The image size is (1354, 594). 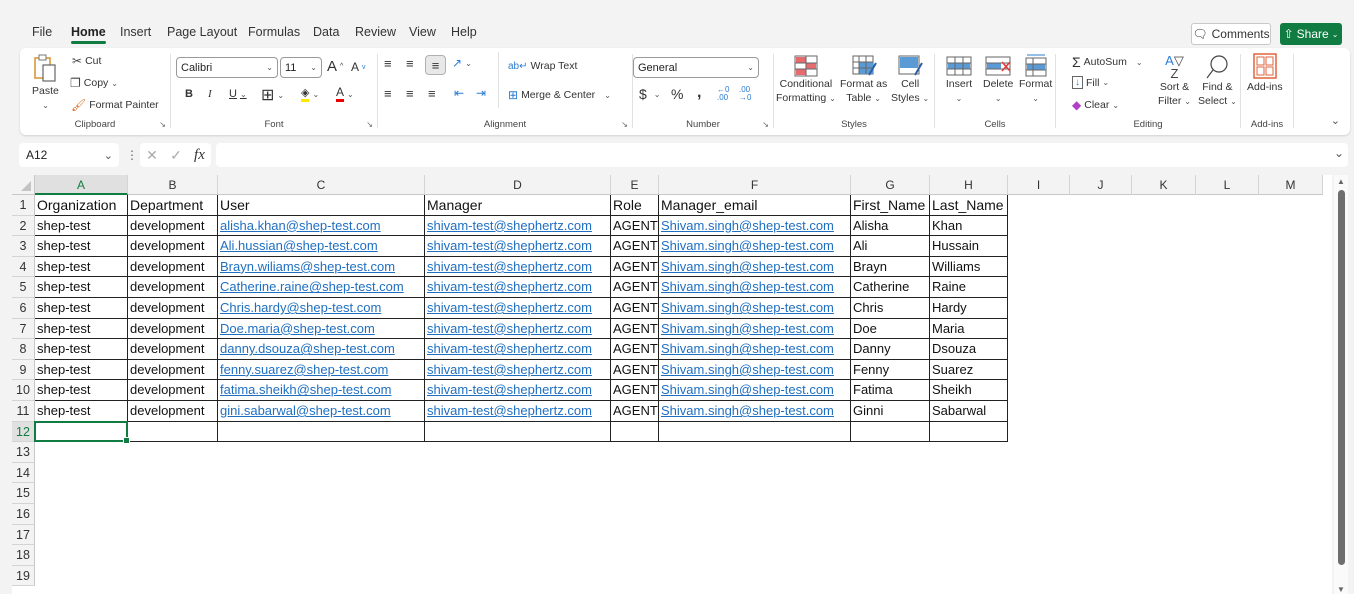 What do you see at coordinates (1164, 185) in the screenshot?
I see `column-header-k: K` at bounding box center [1164, 185].